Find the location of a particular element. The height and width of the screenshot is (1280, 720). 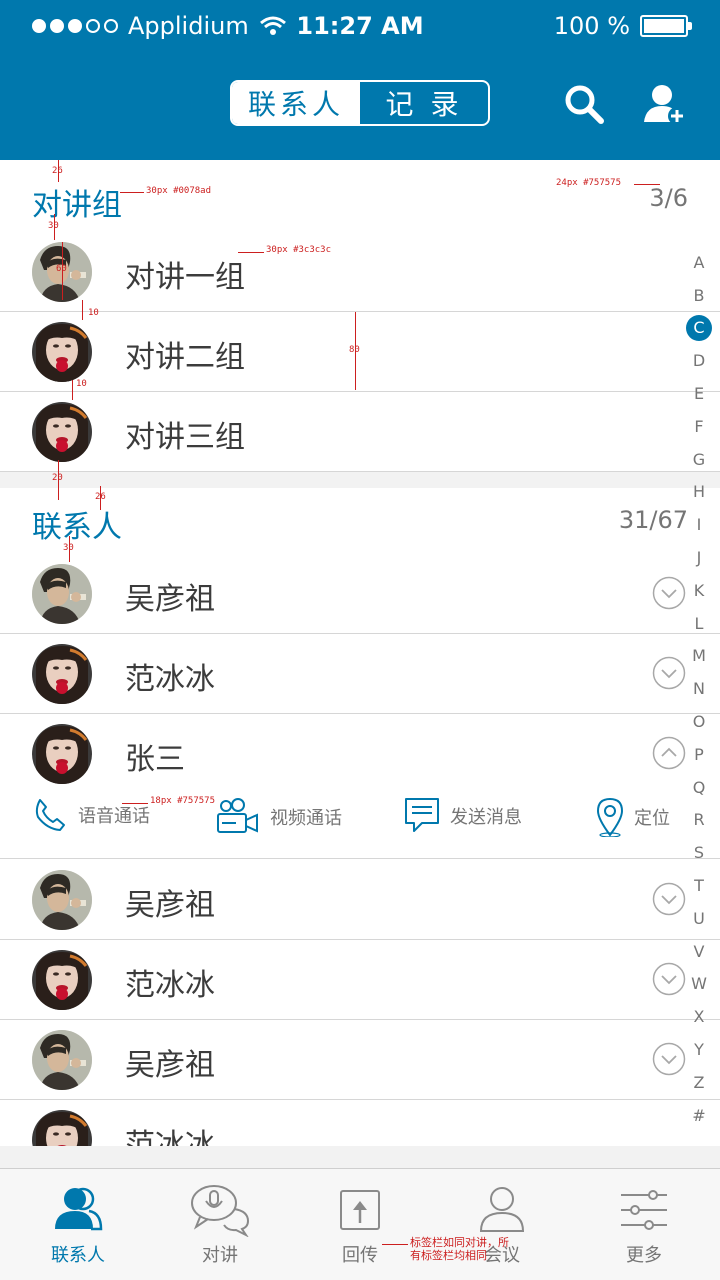

index-letter-label: J is located at coordinates (699, 558).